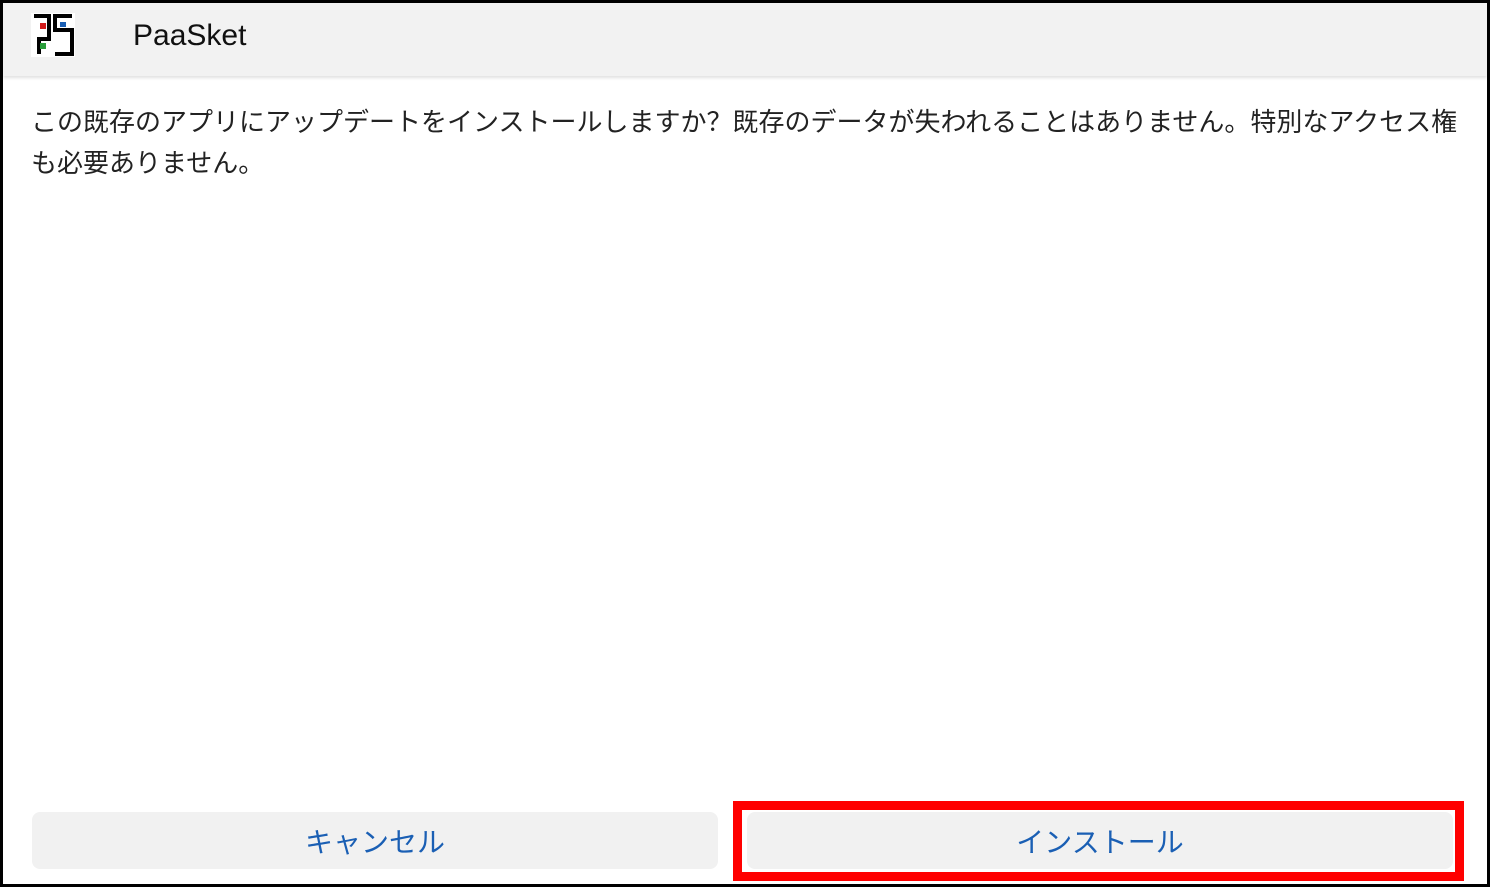  I want to click on app-header: PaaSket, so click(745, 39).